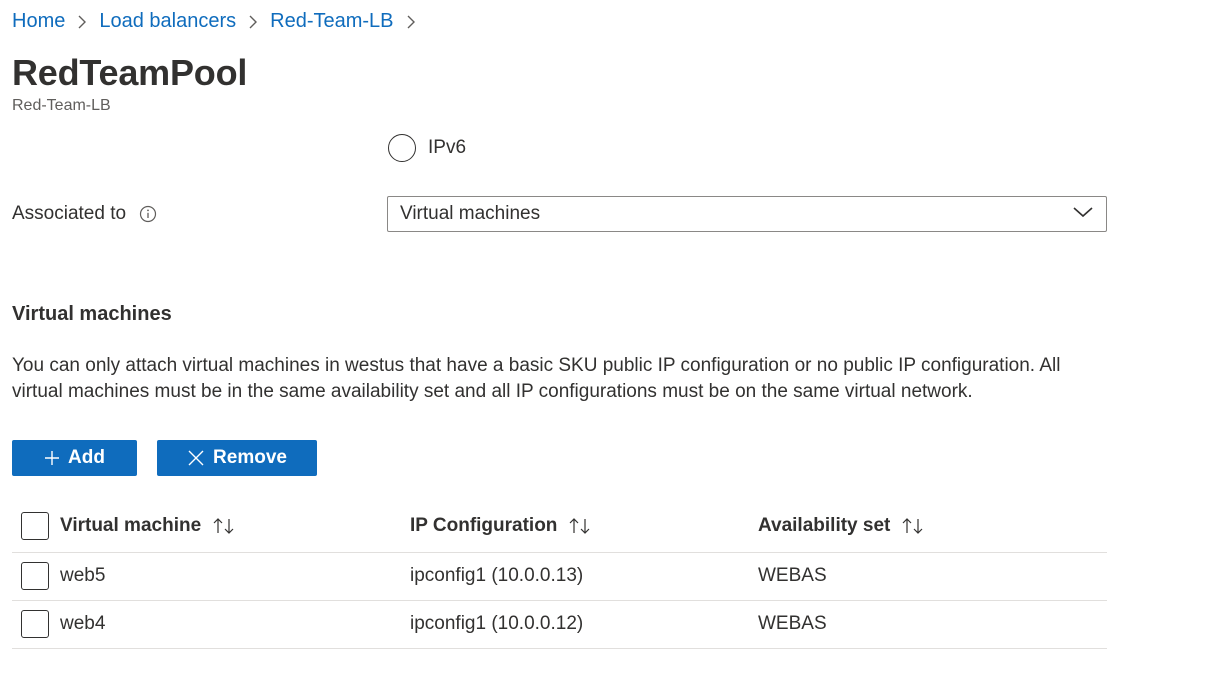 This screenshot has height=676, width=1206. I want to click on associated-to-dropdown: Virtual machines, so click(747, 214).